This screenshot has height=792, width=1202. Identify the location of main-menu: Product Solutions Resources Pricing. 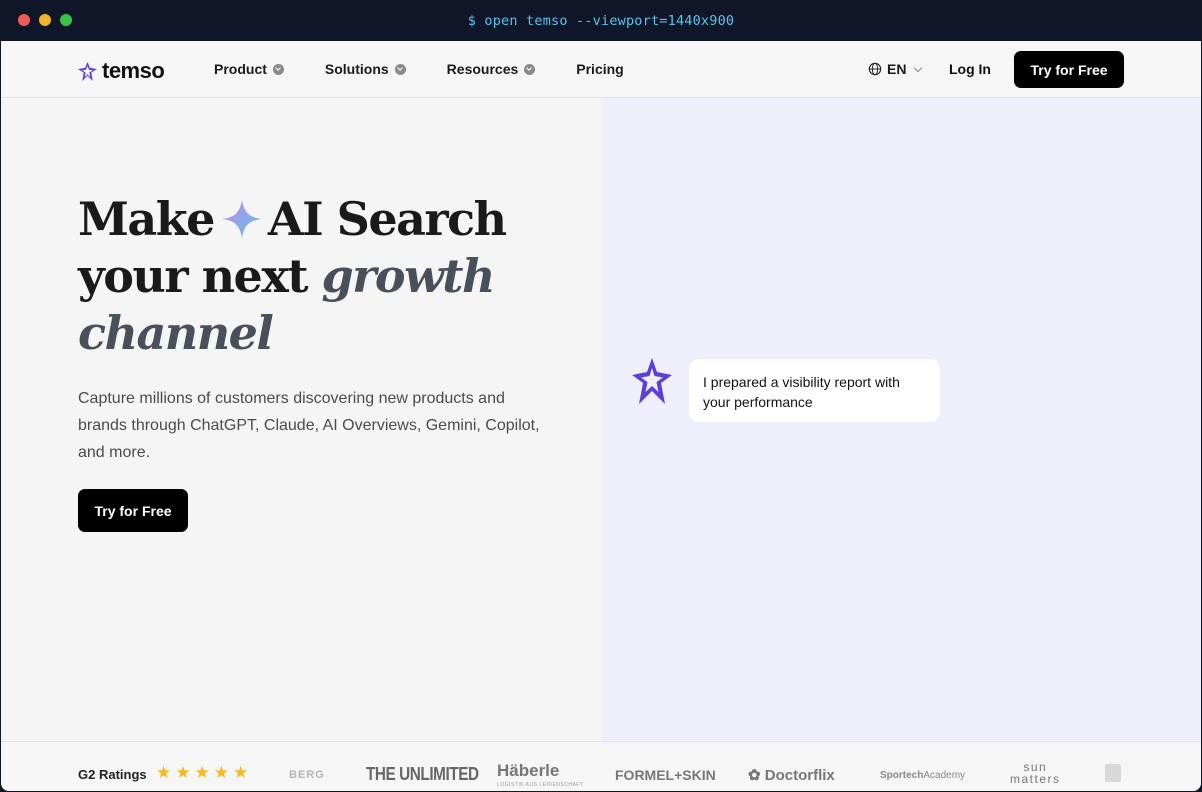
(439, 69).